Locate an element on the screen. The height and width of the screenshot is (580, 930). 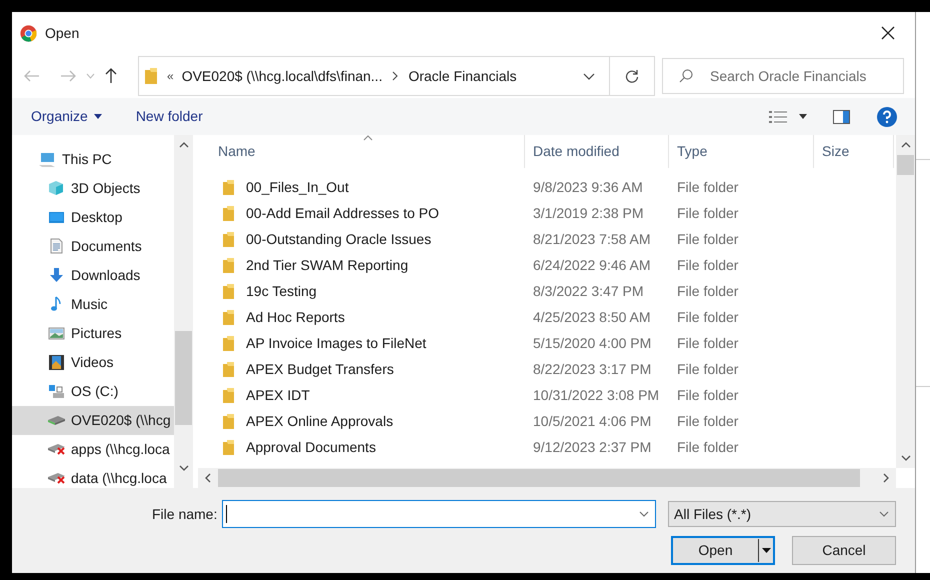
window-title: Open is located at coordinates (62, 33).